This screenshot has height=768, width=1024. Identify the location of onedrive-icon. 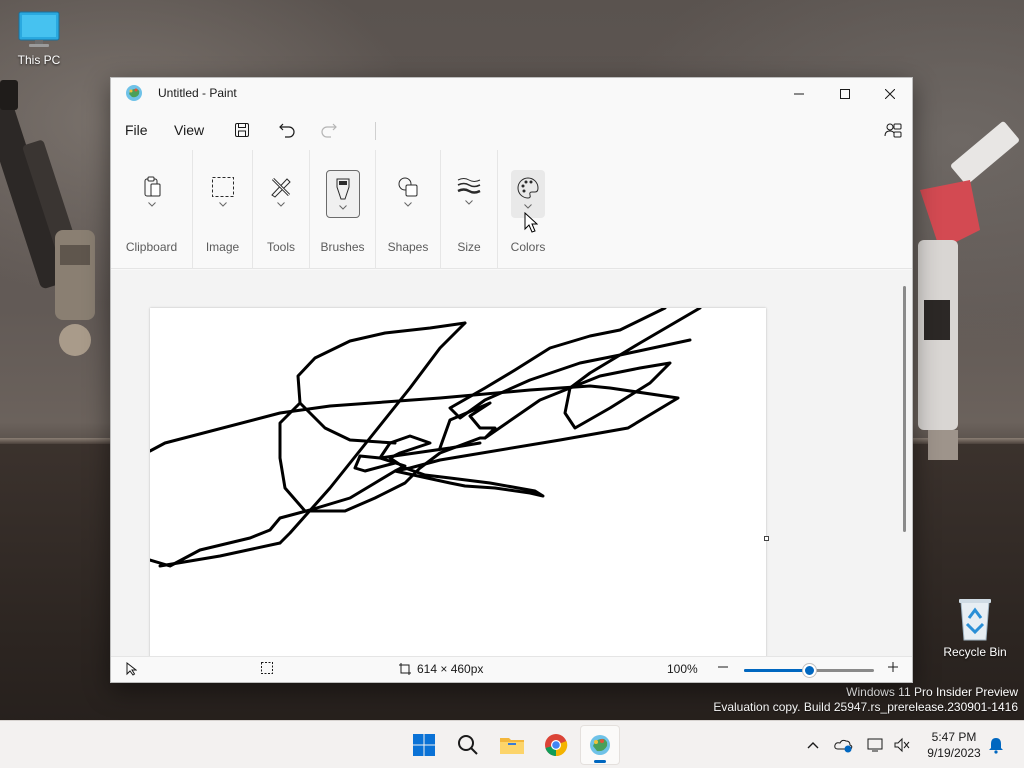
(843, 746).